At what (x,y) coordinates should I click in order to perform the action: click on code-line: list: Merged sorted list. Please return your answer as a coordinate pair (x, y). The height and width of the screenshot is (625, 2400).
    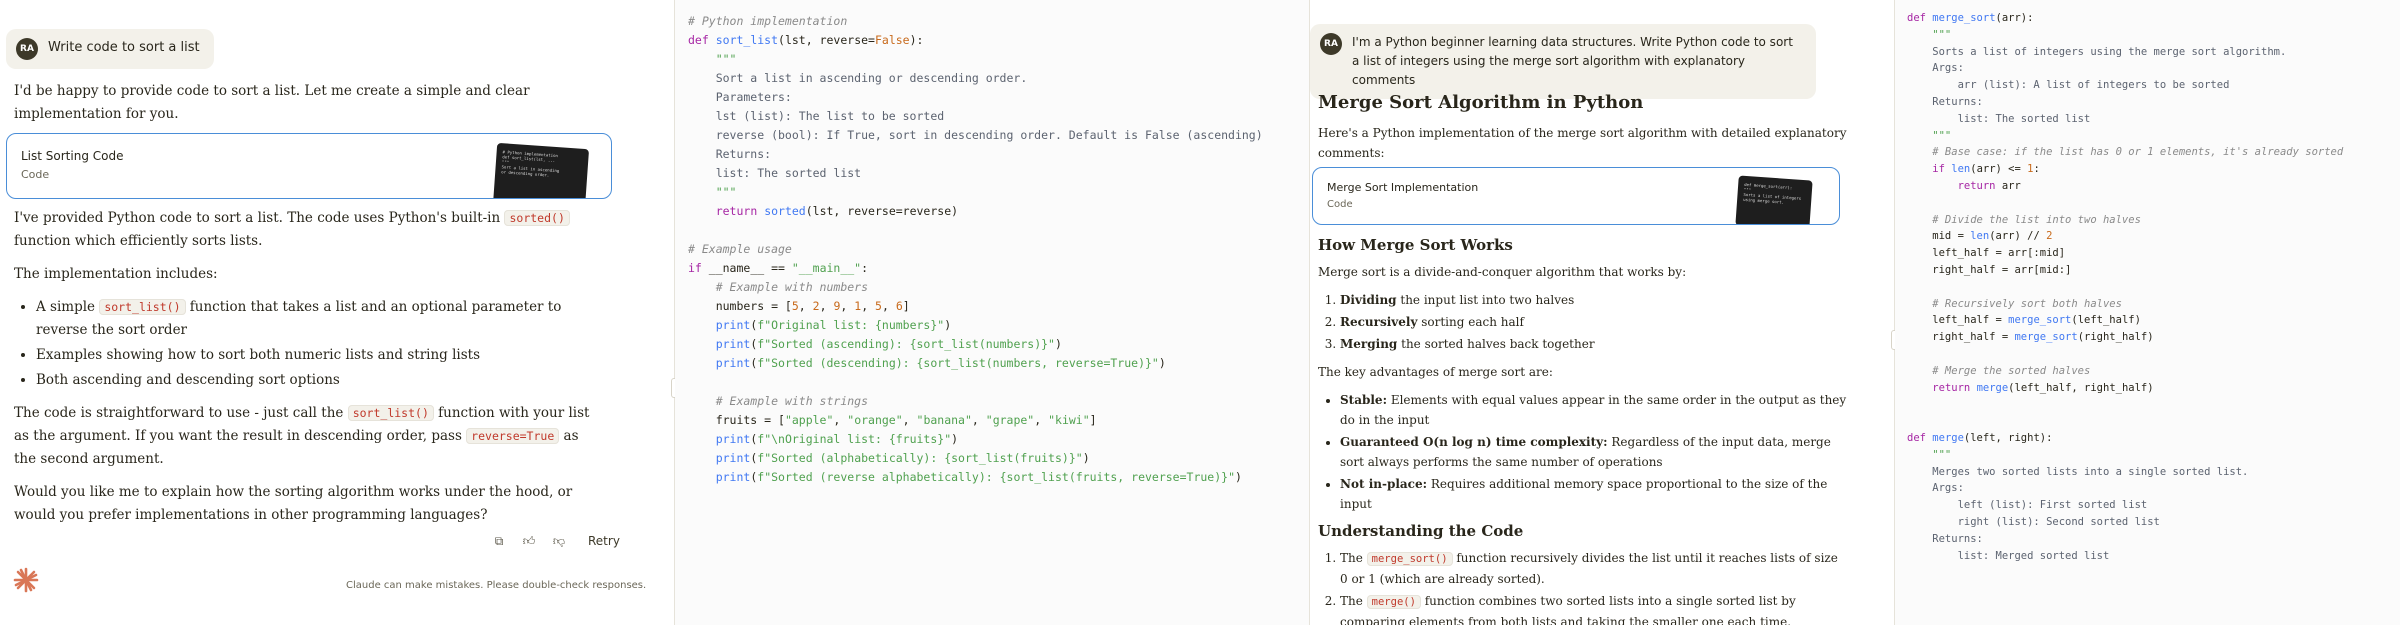
    Looking at the image, I should click on (2008, 555).